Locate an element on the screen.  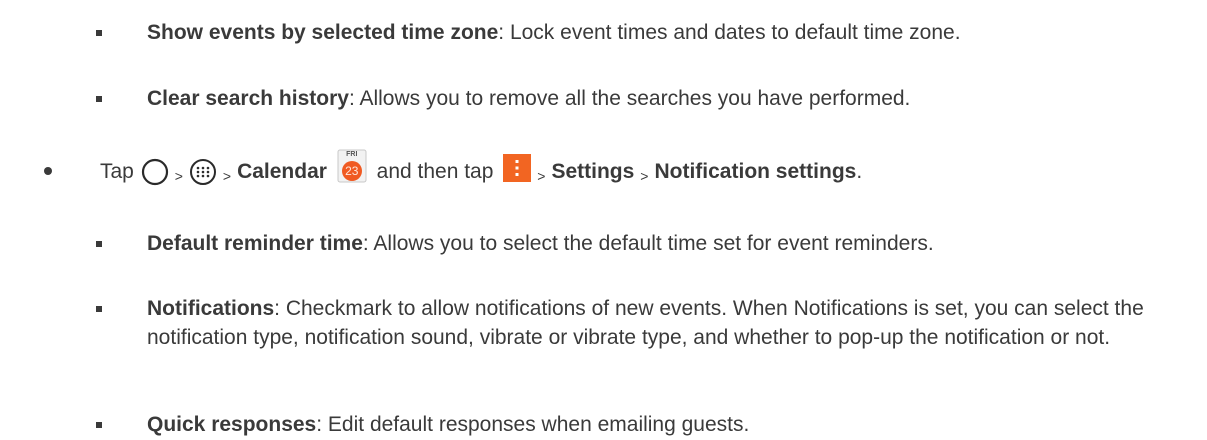
menu-icon-dots is located at coordinates (517, 168).